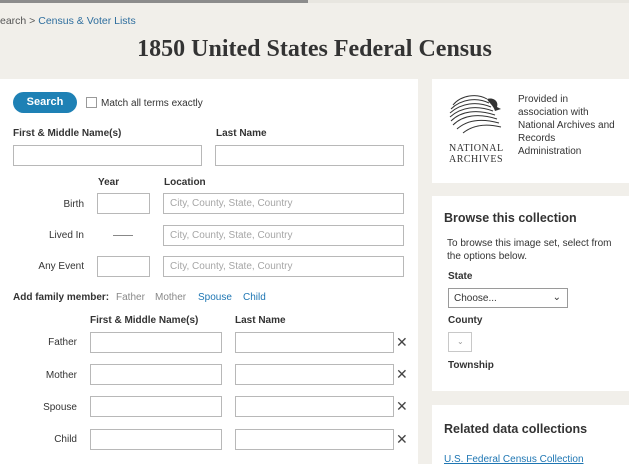  I want to click on location-label: Location, so click(185, 182).